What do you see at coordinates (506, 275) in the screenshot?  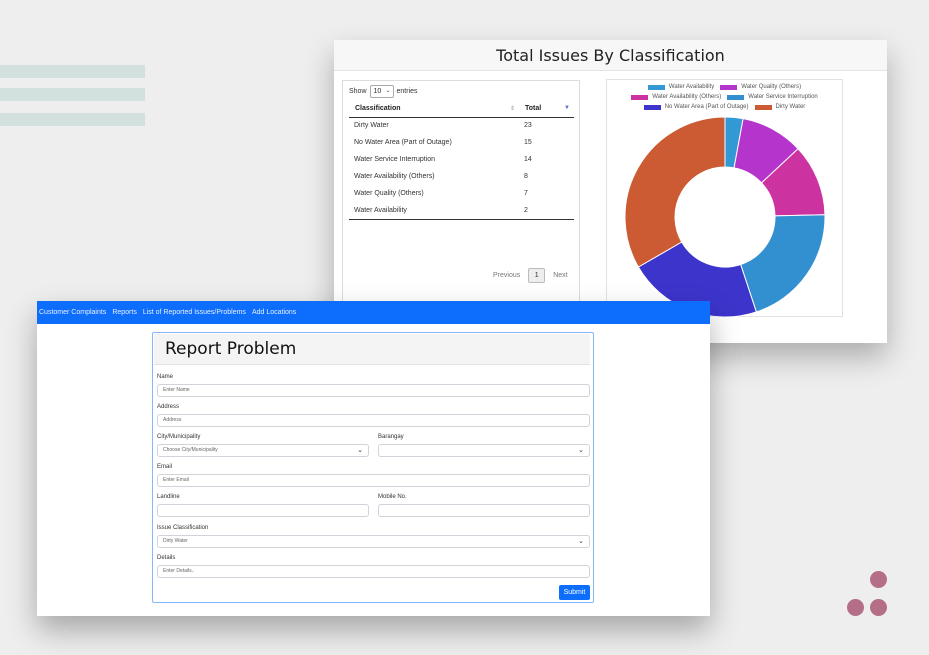 I see `previous-button: Previous` at bounding box center [506, 275].